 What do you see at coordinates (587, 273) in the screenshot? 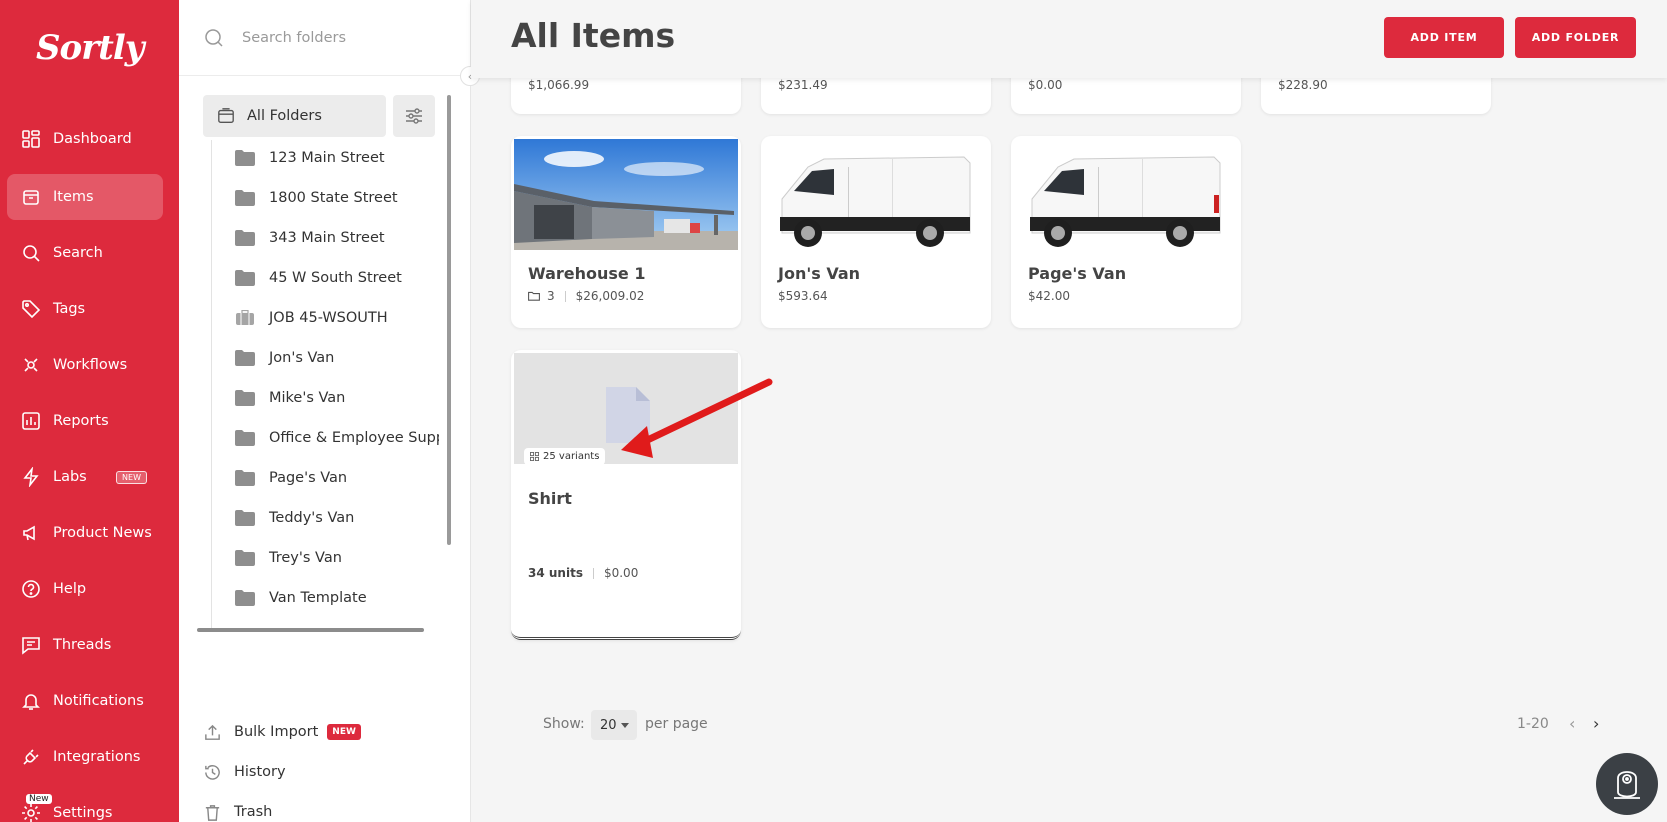
I see `card-name: Warehouse 1` at bounding box center [587, 273].